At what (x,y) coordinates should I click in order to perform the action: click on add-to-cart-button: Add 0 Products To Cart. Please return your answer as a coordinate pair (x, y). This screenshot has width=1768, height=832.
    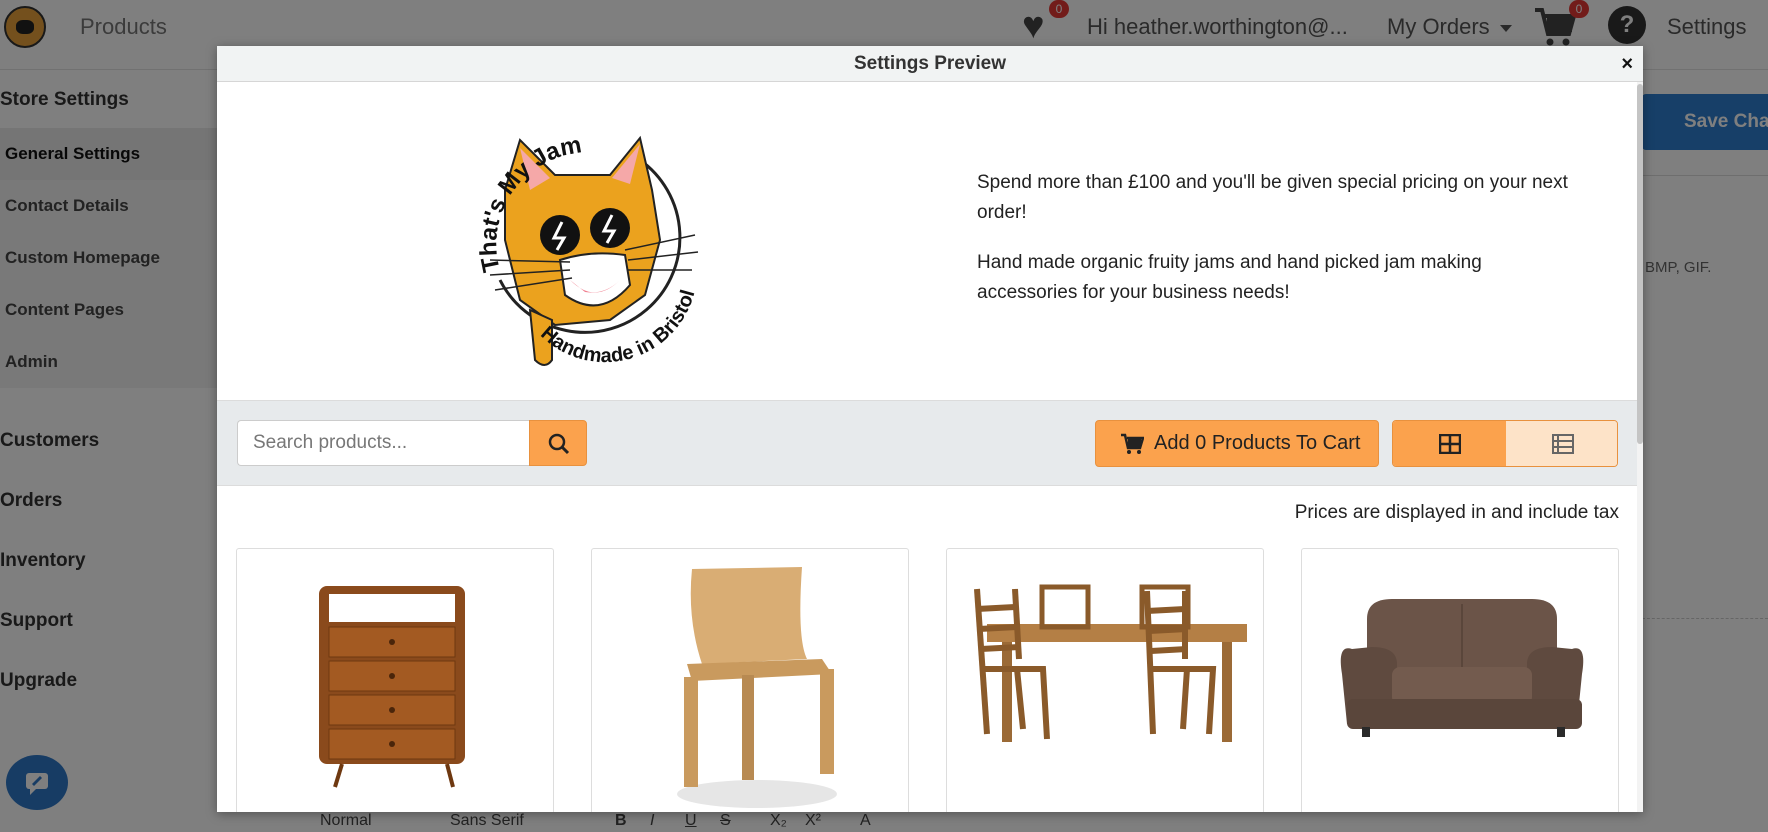
    Looking at the image, I should click on (1237, 443).